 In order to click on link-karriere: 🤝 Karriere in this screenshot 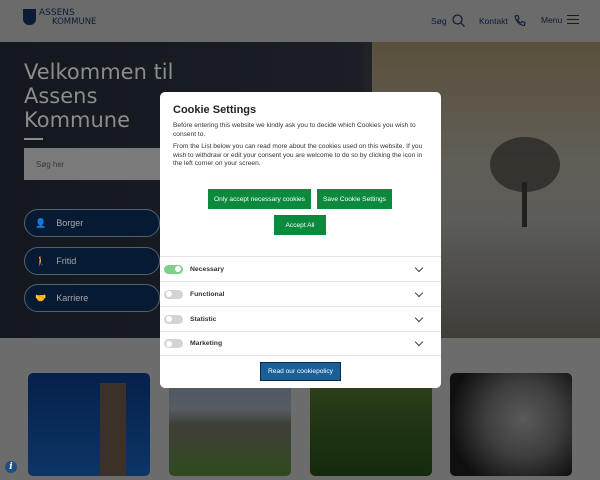, I will do `click(92, 298)`.